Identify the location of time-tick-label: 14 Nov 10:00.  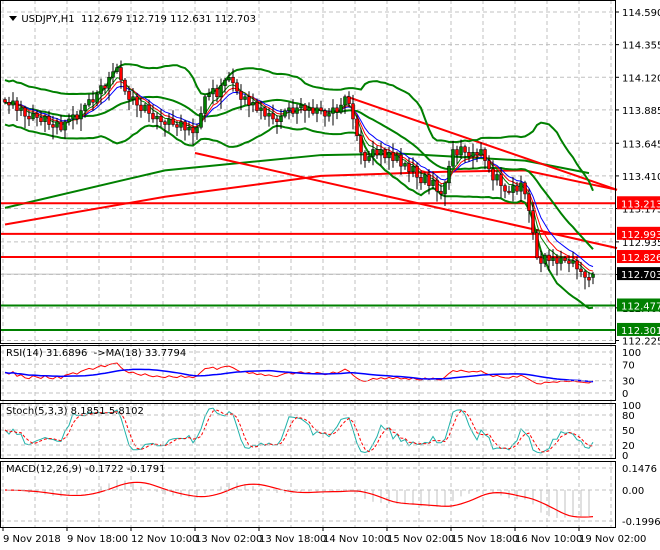
(356, 539).